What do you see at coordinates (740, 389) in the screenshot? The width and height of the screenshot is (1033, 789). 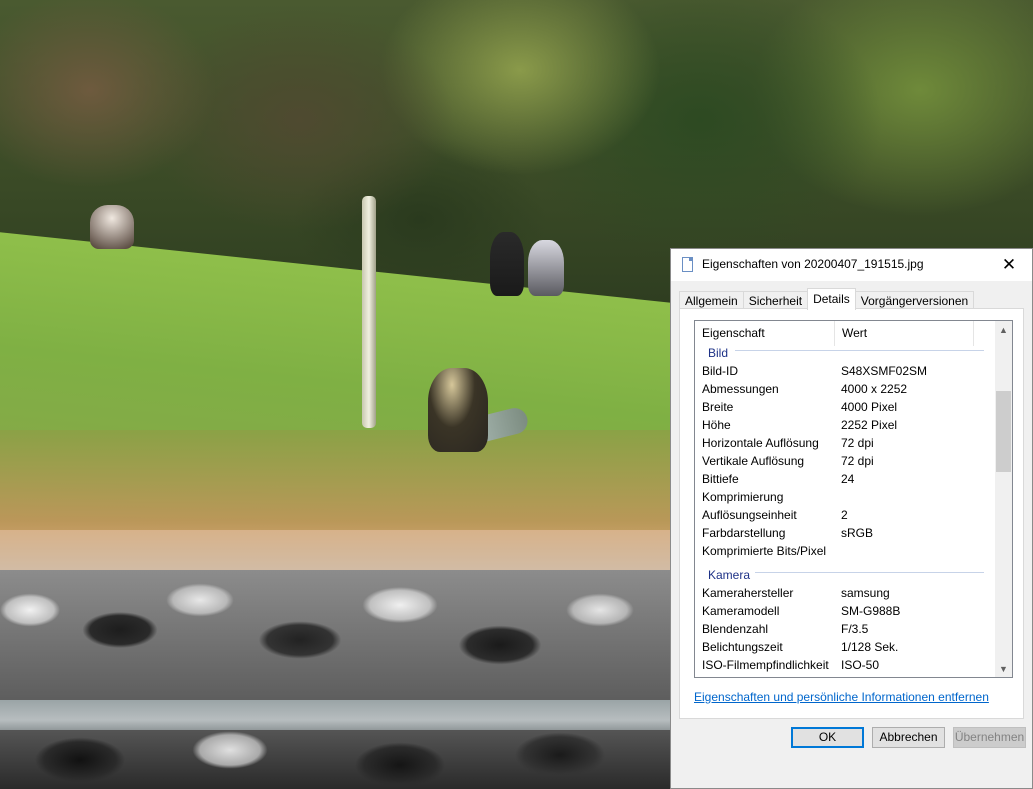 I see `property-name: Abmessungen` at bounding box center [740, 389].